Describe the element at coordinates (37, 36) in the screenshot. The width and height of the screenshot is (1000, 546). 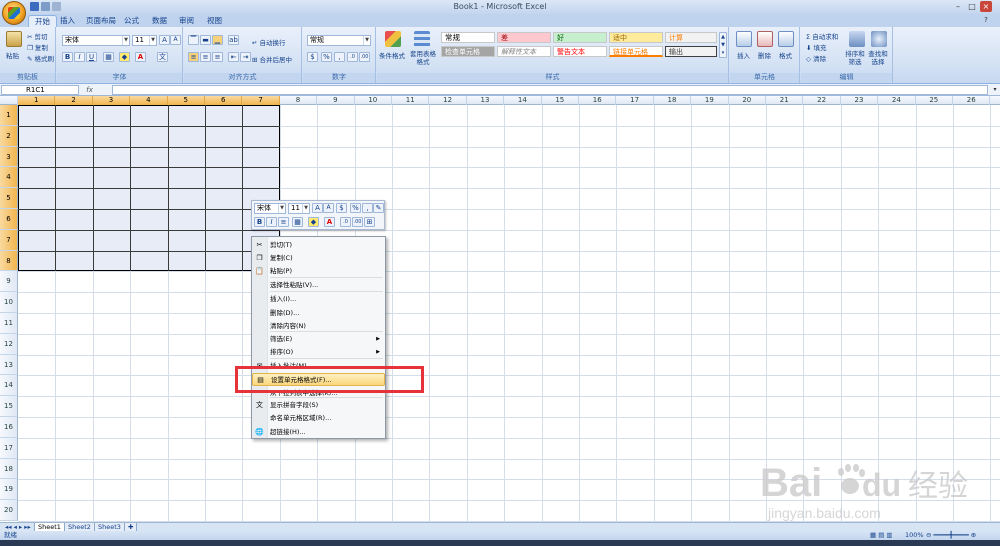
I see `cut-button: ✂ 剪切` at that location.